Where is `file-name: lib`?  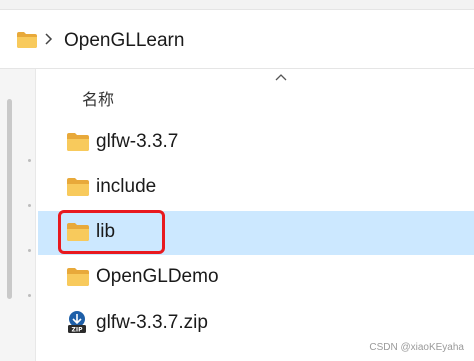 file-name: lib is located at coordinates (106, 231).